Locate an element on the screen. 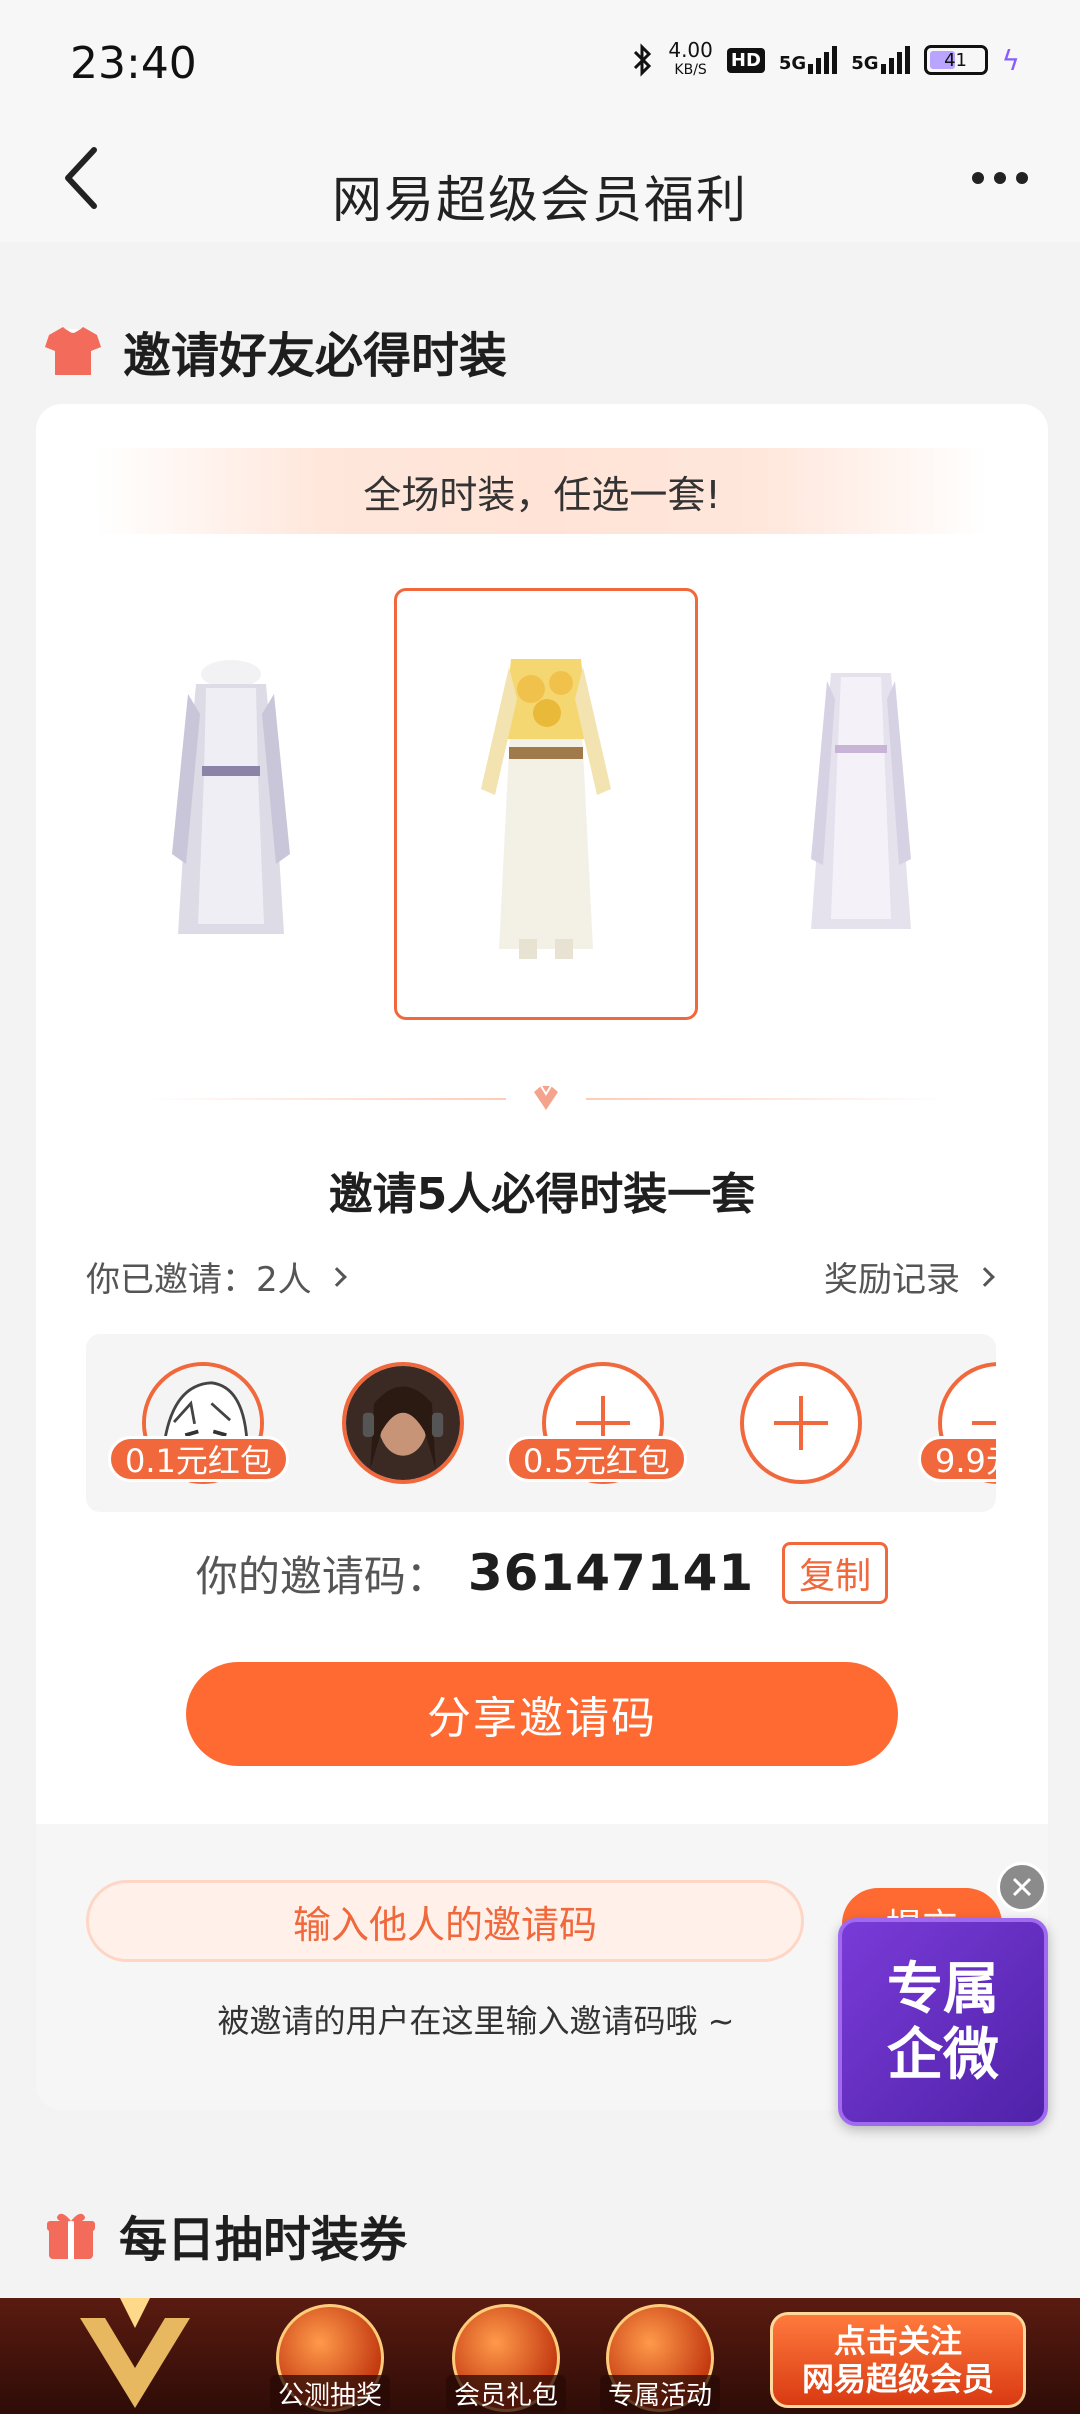 Image resolution: width=1080 pixels, height=2414 pixels. invite-code-input: 输入他人的邀请码 is located at coordinates (445, 1921).